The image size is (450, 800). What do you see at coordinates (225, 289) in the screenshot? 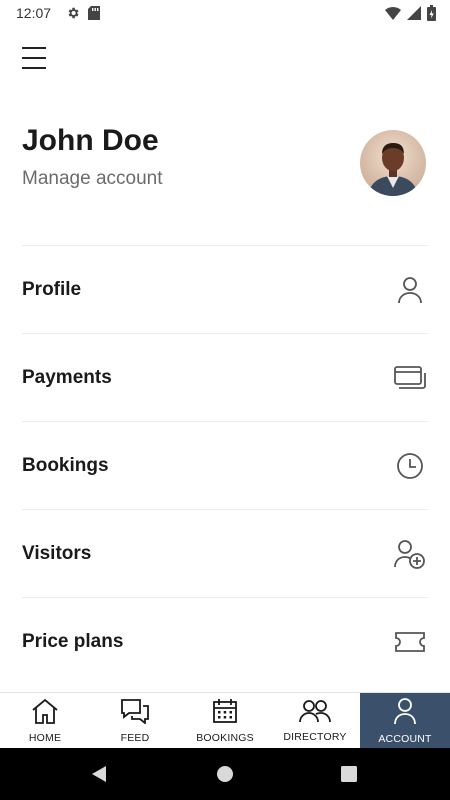
I see `menu-item-profile: Profile` at bounding box center [225, 289].